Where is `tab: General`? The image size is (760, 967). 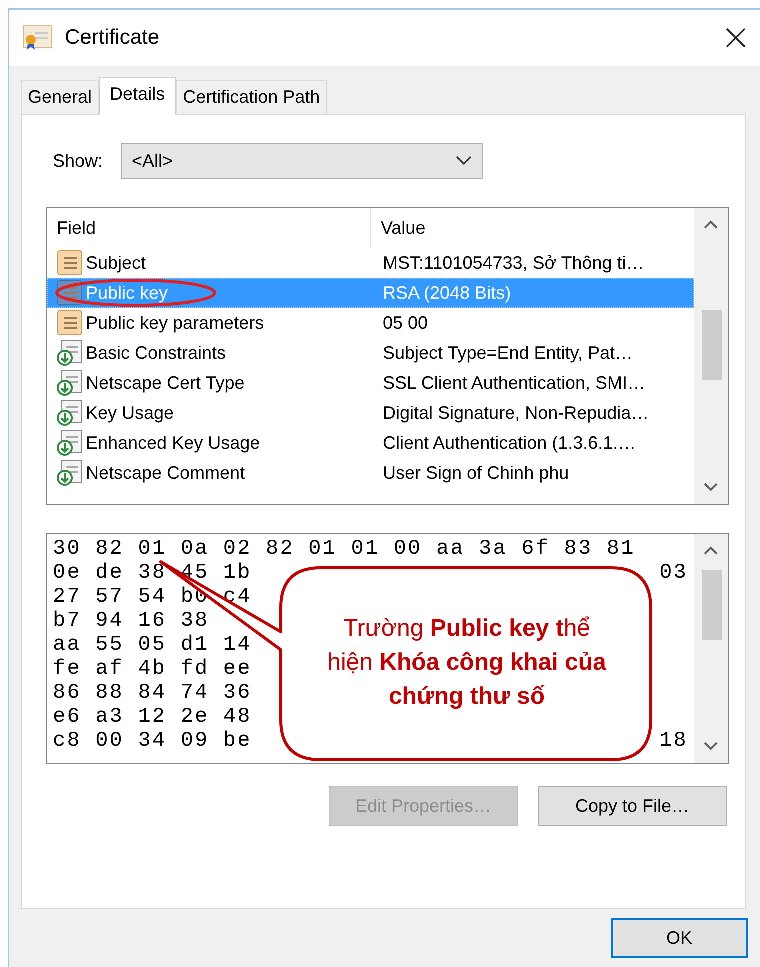
tab: General is located at coordinates (60, 97).